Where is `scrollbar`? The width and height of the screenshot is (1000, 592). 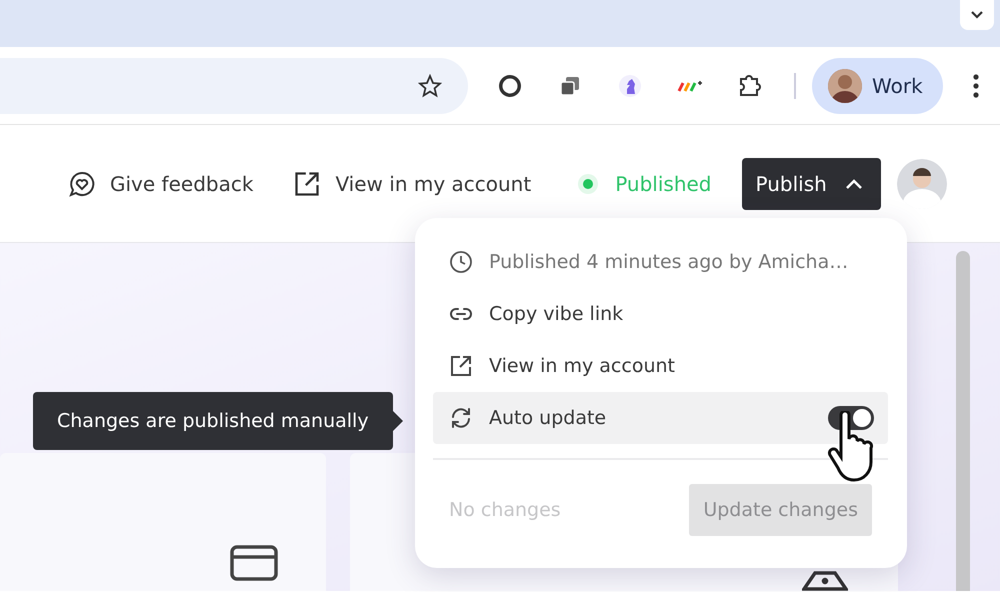 scrollbar is located at coordinates (963, 421).